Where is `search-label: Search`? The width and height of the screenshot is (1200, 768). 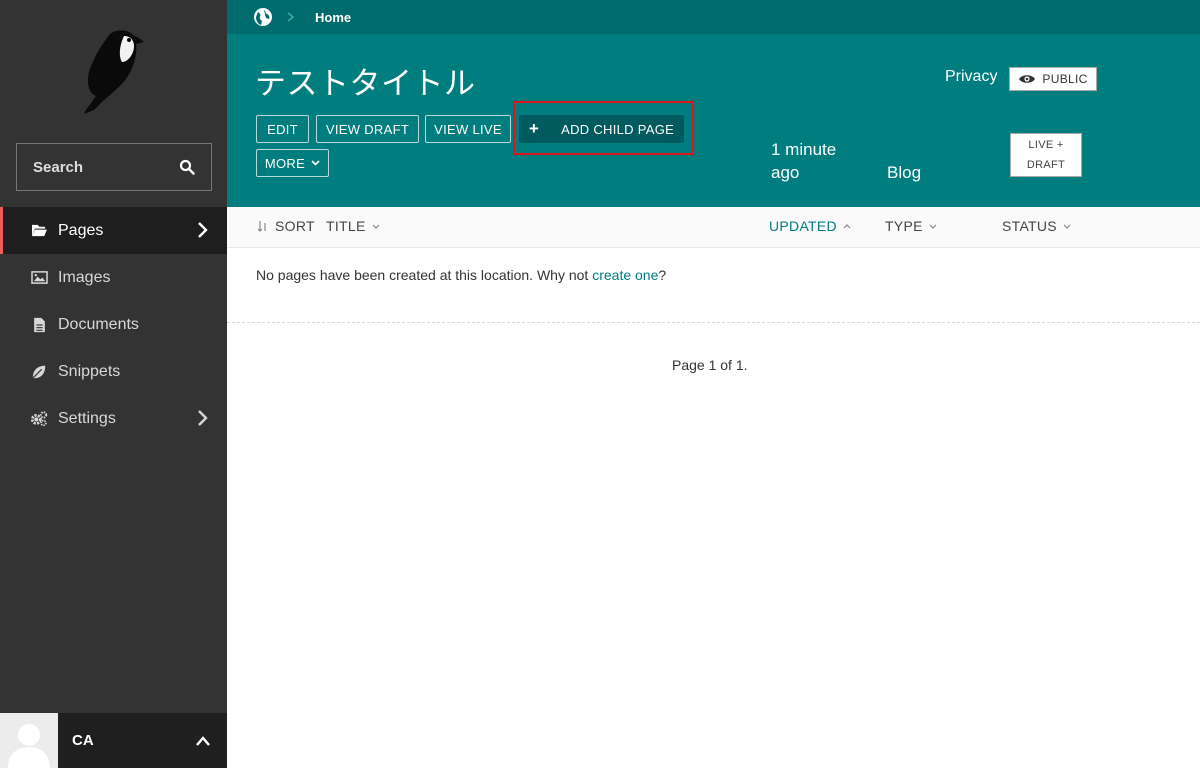
search-label: Search is located at coordinates (58, 167).